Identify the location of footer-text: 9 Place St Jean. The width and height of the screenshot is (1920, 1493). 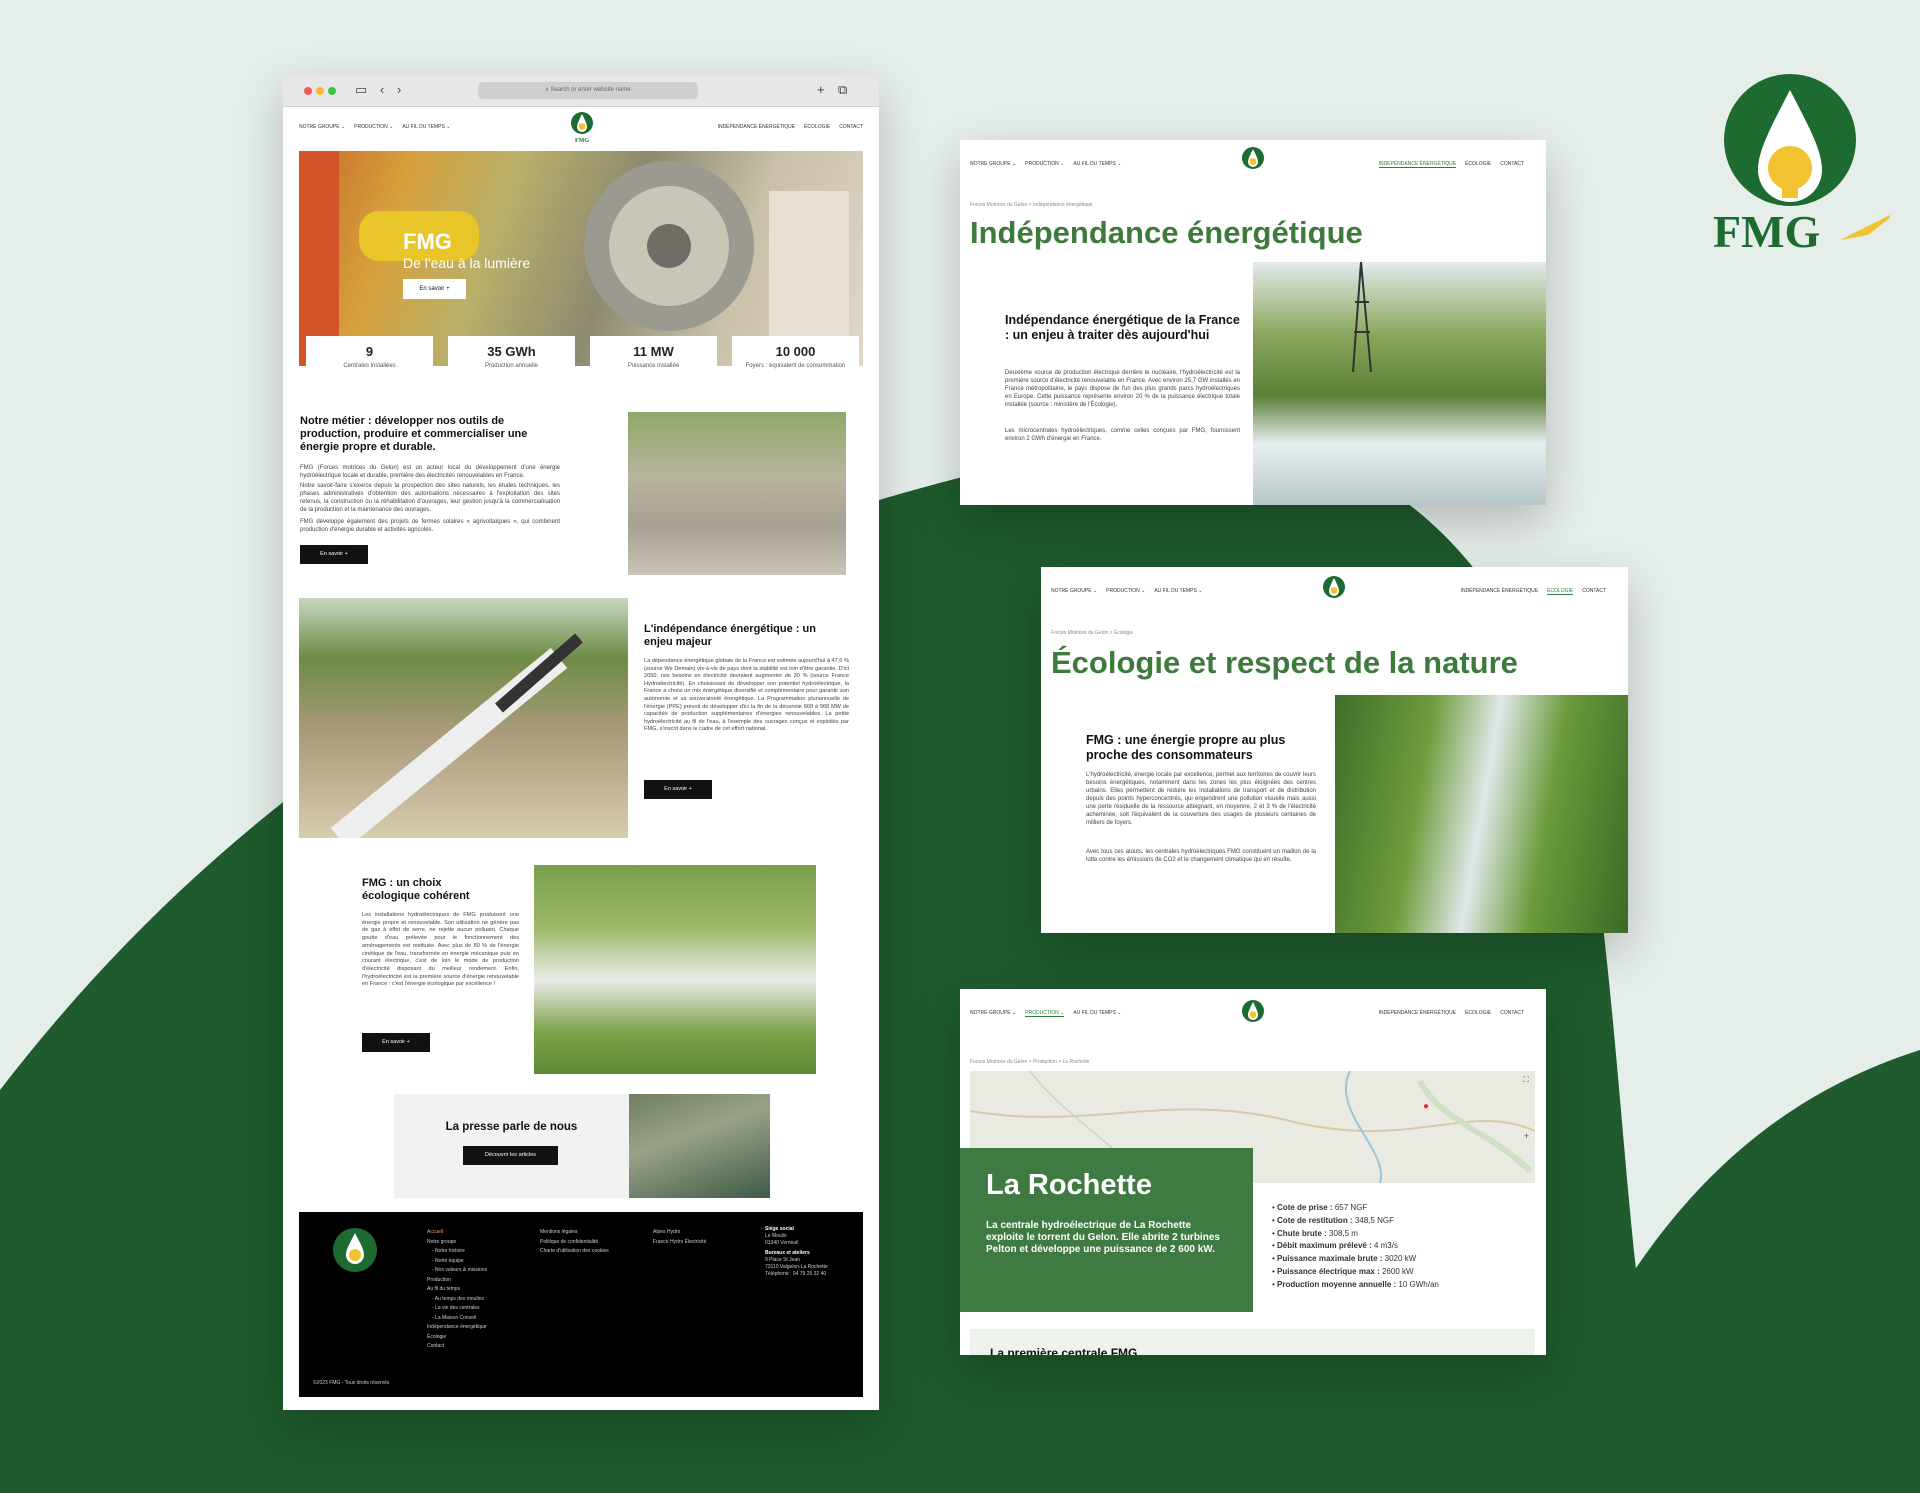
(783, 1260).